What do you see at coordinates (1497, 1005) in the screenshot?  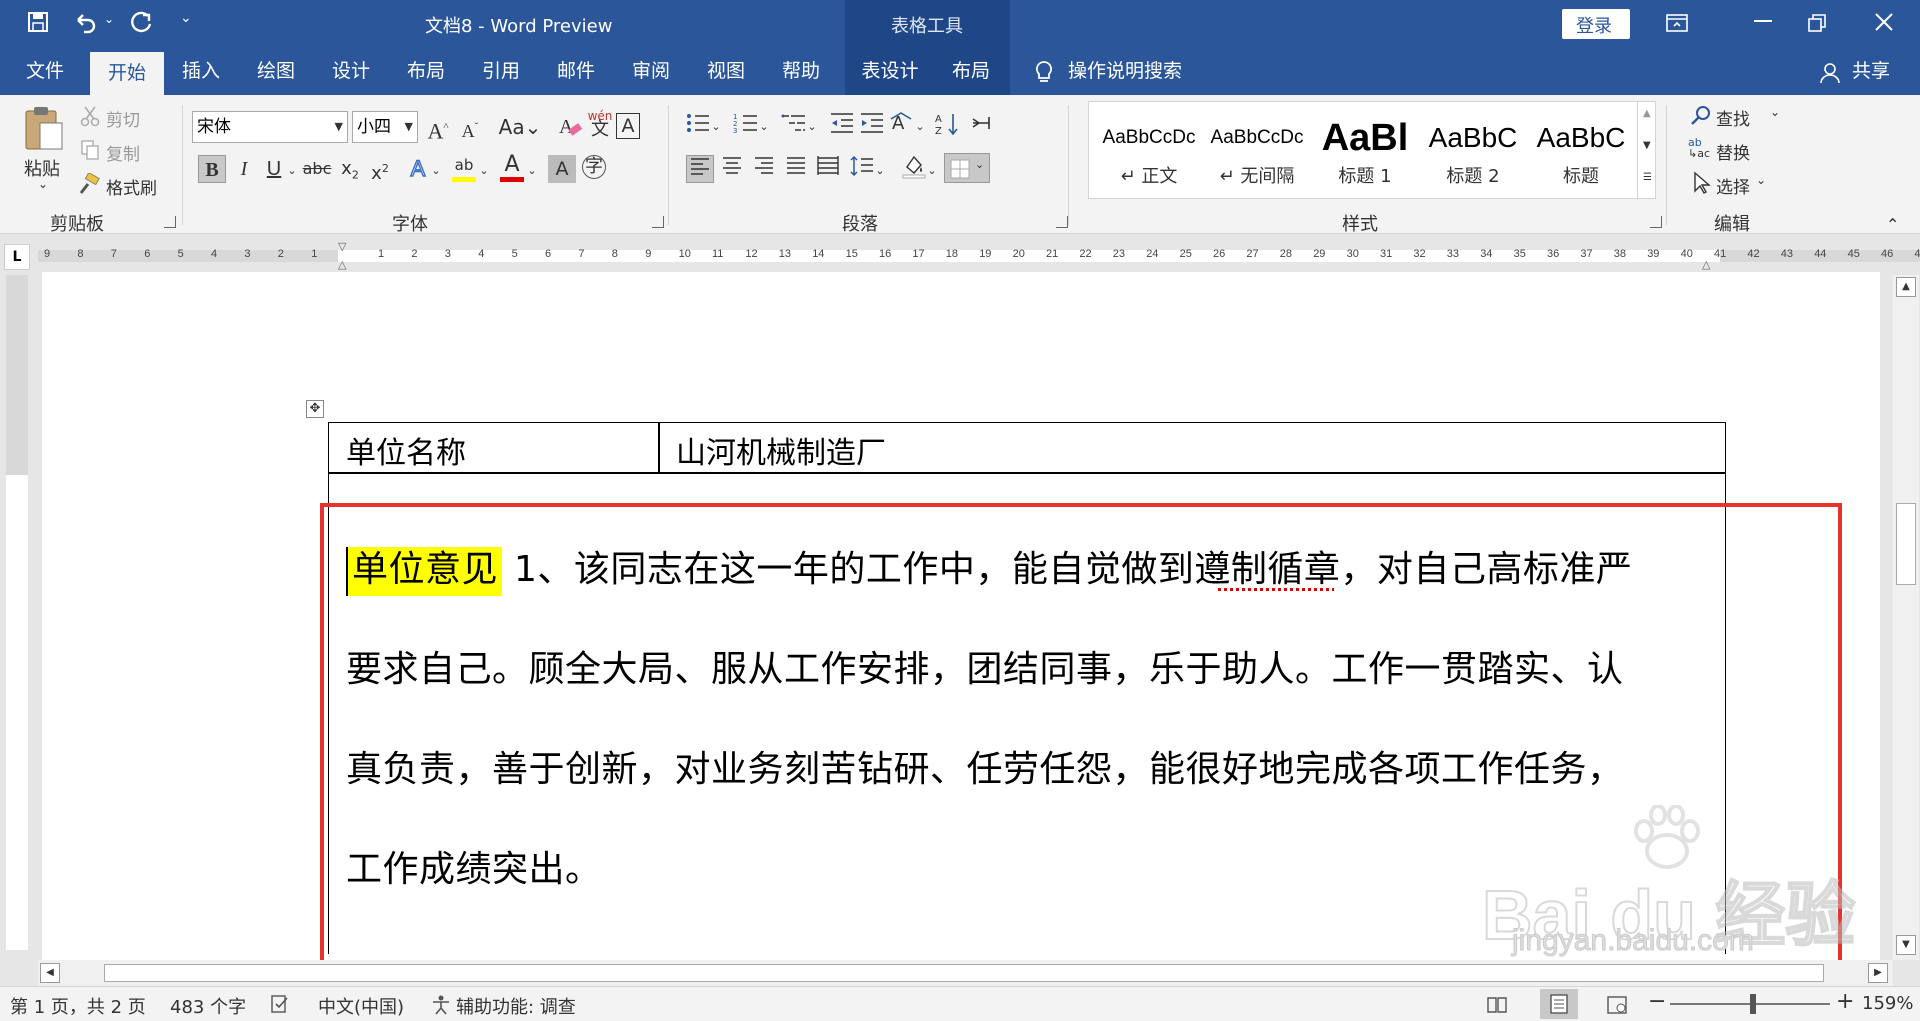 I see `read-mode-icon` at bounding box center [1497, 1005].